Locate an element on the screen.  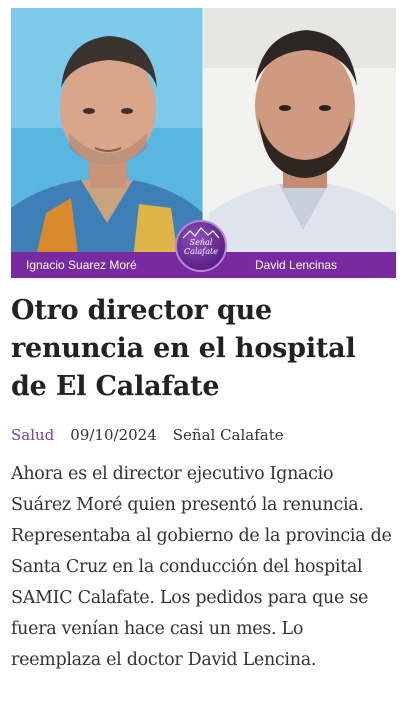
logo-line-1: Señal is located at coordinates (201, 242).